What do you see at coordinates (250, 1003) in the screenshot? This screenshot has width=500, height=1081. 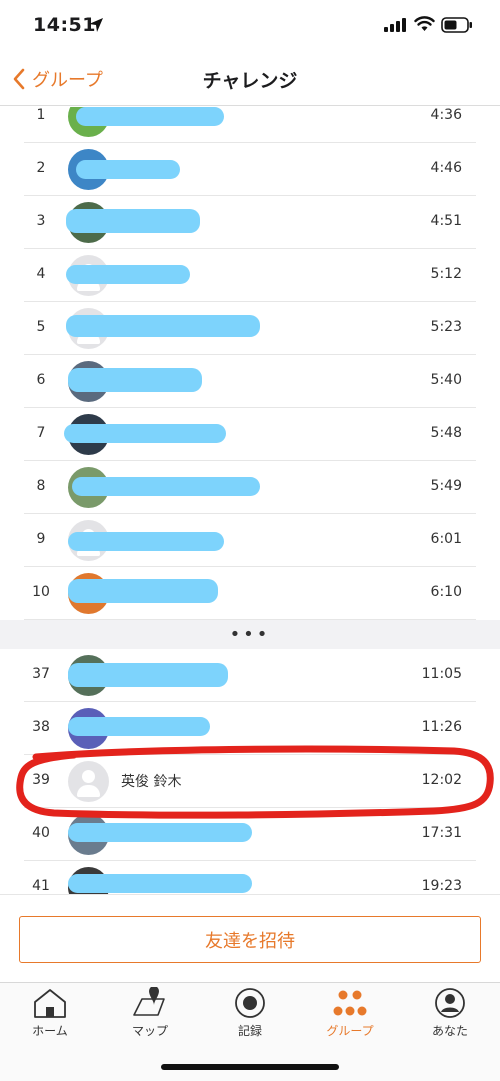 I see `record-icon` at bounding box center [250, 1003].